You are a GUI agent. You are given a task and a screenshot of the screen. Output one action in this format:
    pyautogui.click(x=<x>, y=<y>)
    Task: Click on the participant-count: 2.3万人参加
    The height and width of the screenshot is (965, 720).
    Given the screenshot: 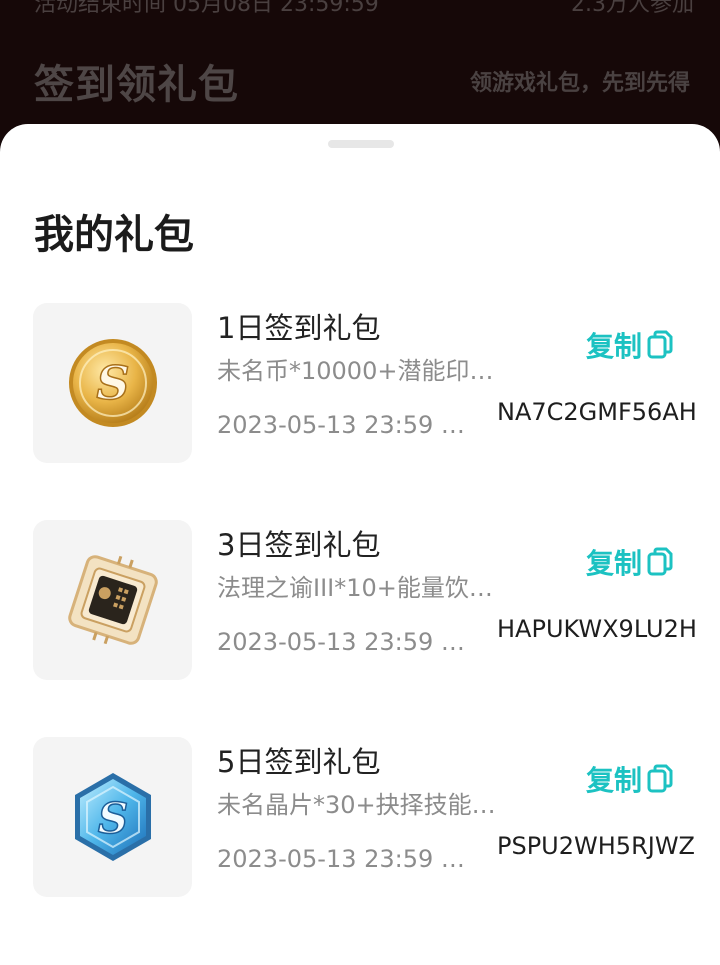 What is the action you would take?
    pyautogui.click(x=632, y=8)
    